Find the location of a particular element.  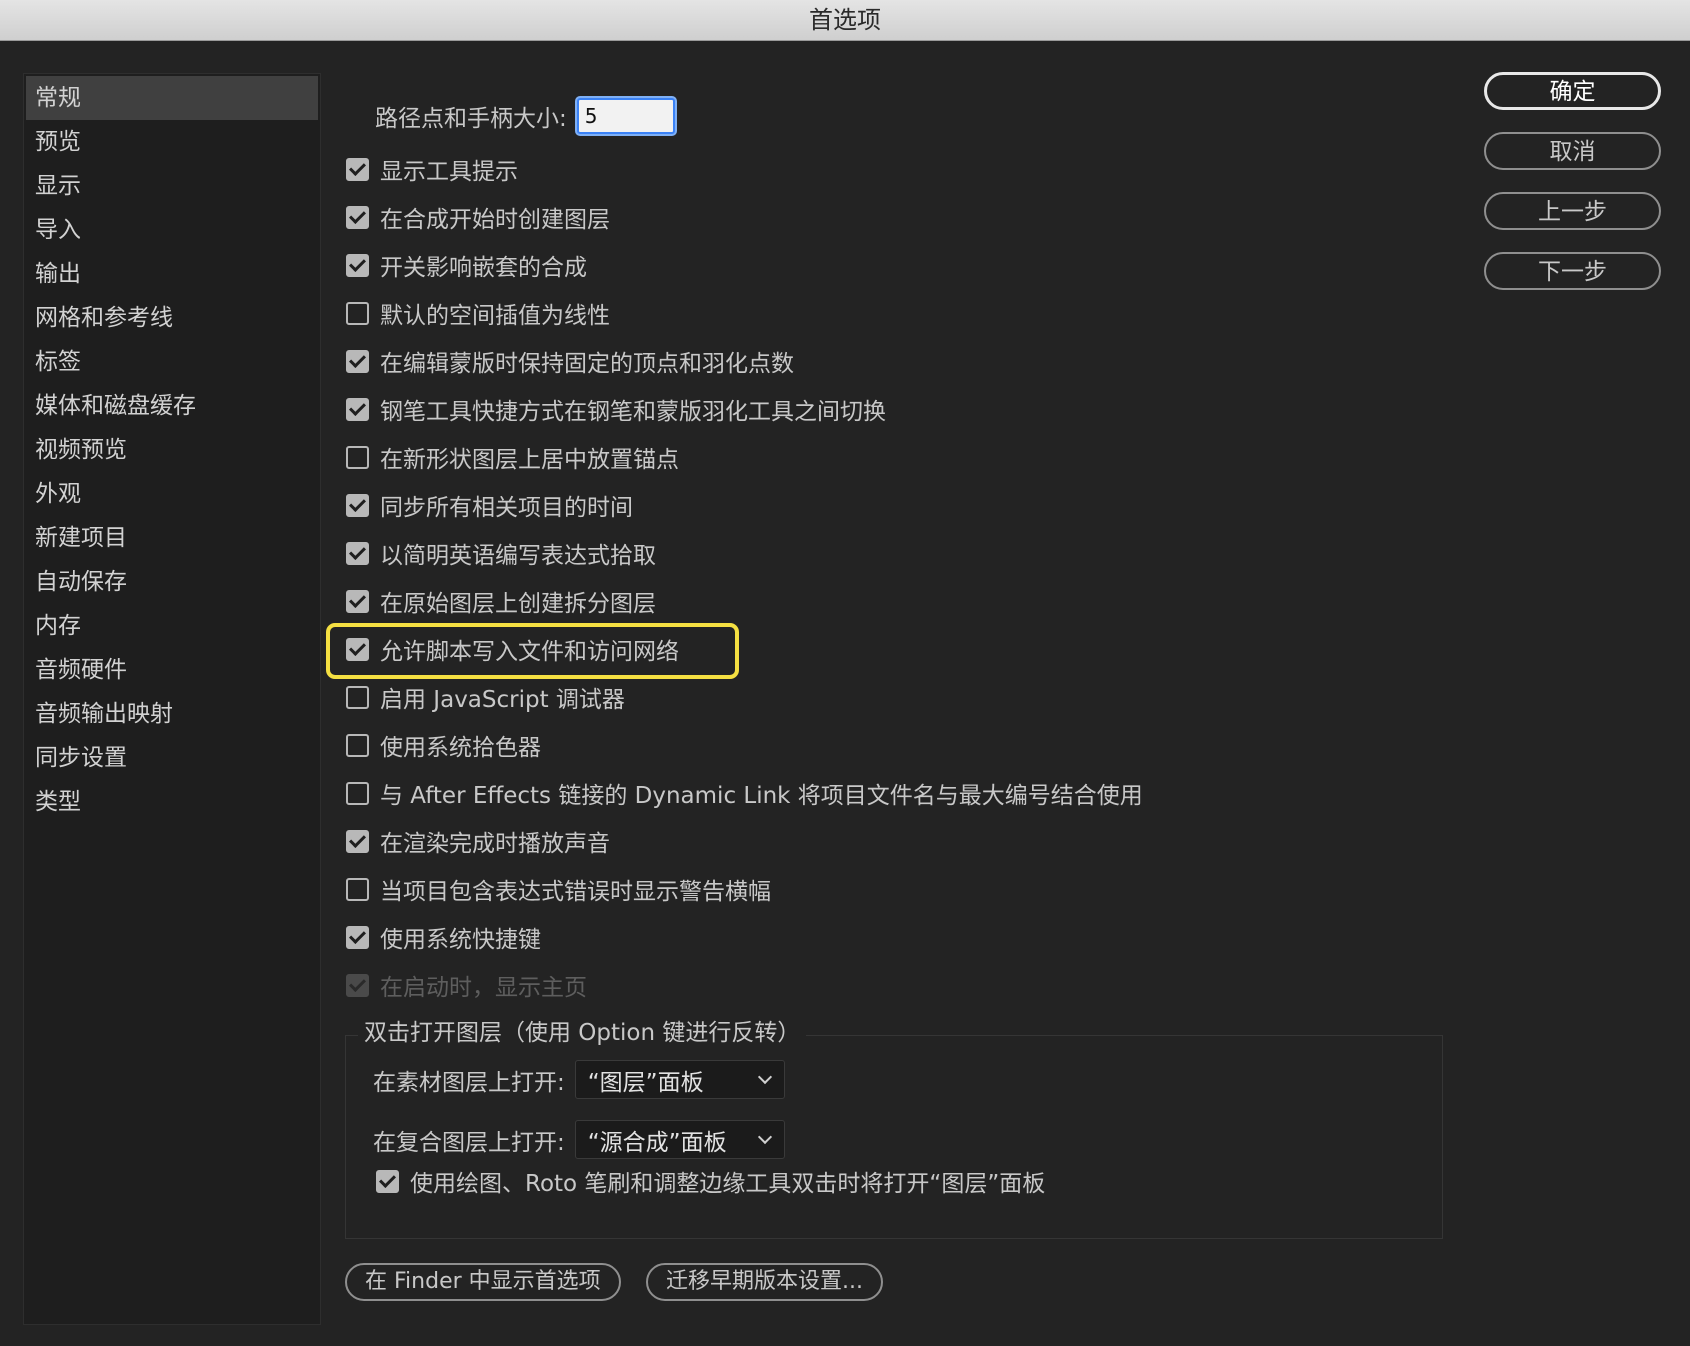

comp-layer-value: “源合成”面板 is located at coordinates (657, 1142).